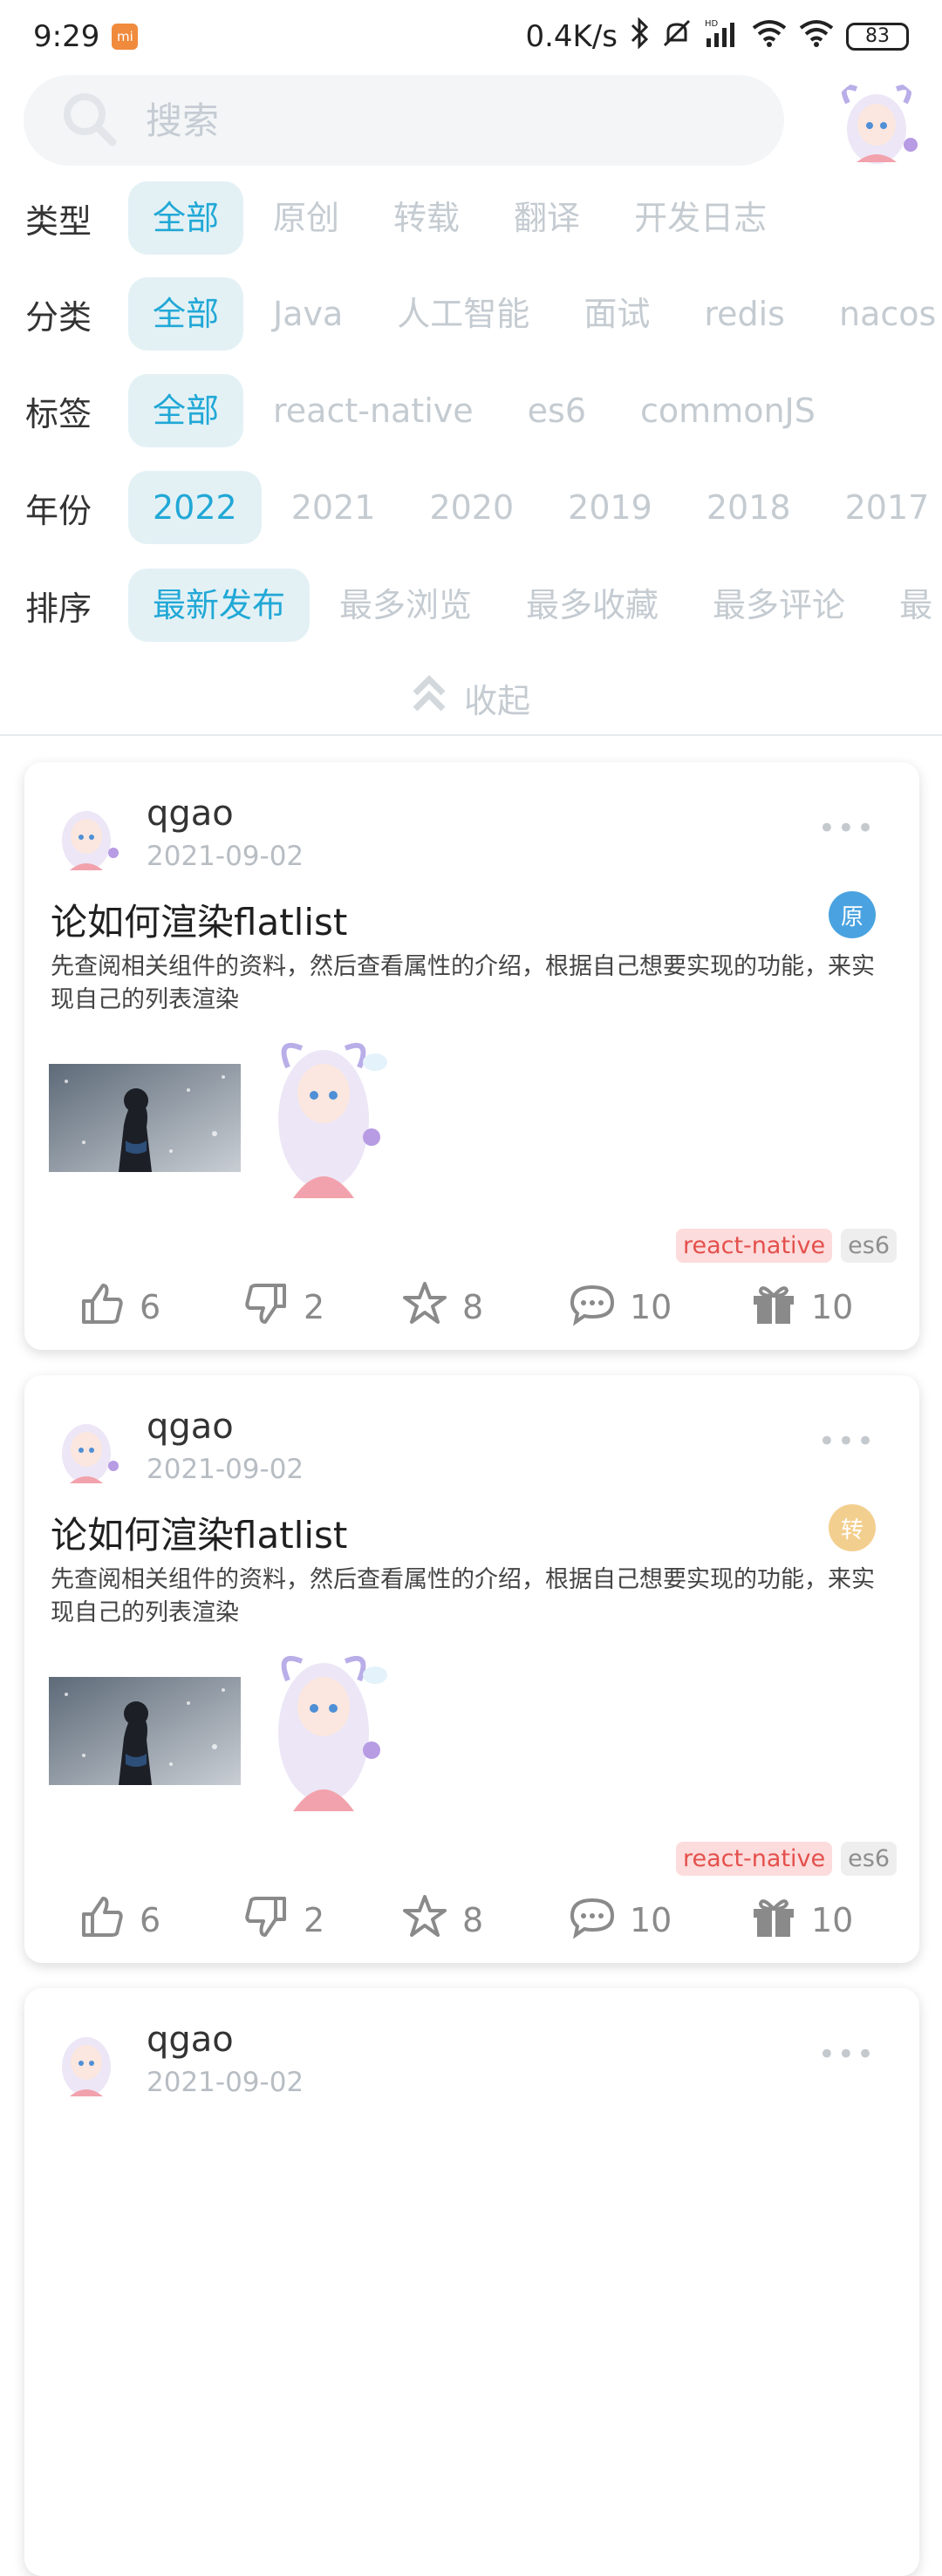 The height and width of the screenshot is (2576, 942). Describe the element at coordinates (58, 511) in the screenshot. I see `filter-label-year: 年份` at that location.